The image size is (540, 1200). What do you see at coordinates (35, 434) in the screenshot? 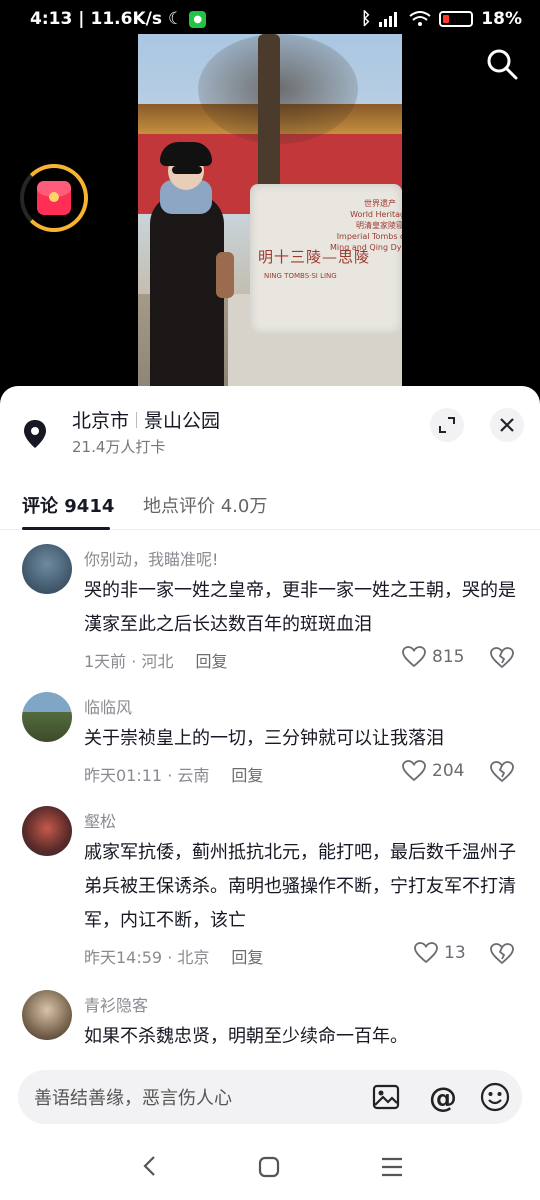
I see `location-pin-icon` at bounding box center [35, 434].